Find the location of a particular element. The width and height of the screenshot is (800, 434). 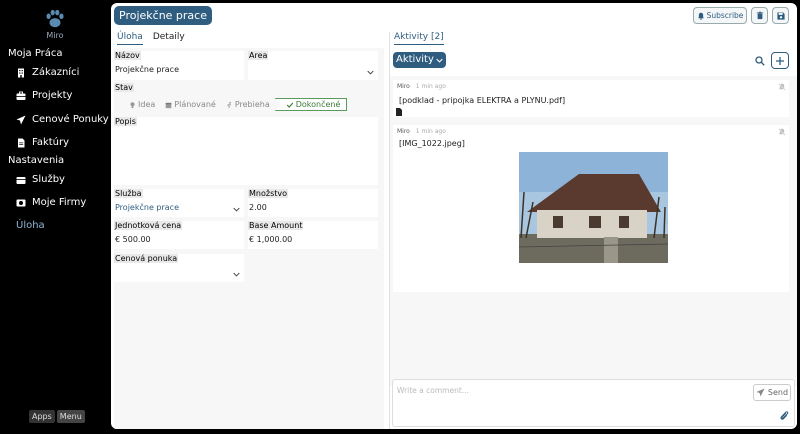

status-prebieha-label: Prebieha is located at coordinates (252, 104).